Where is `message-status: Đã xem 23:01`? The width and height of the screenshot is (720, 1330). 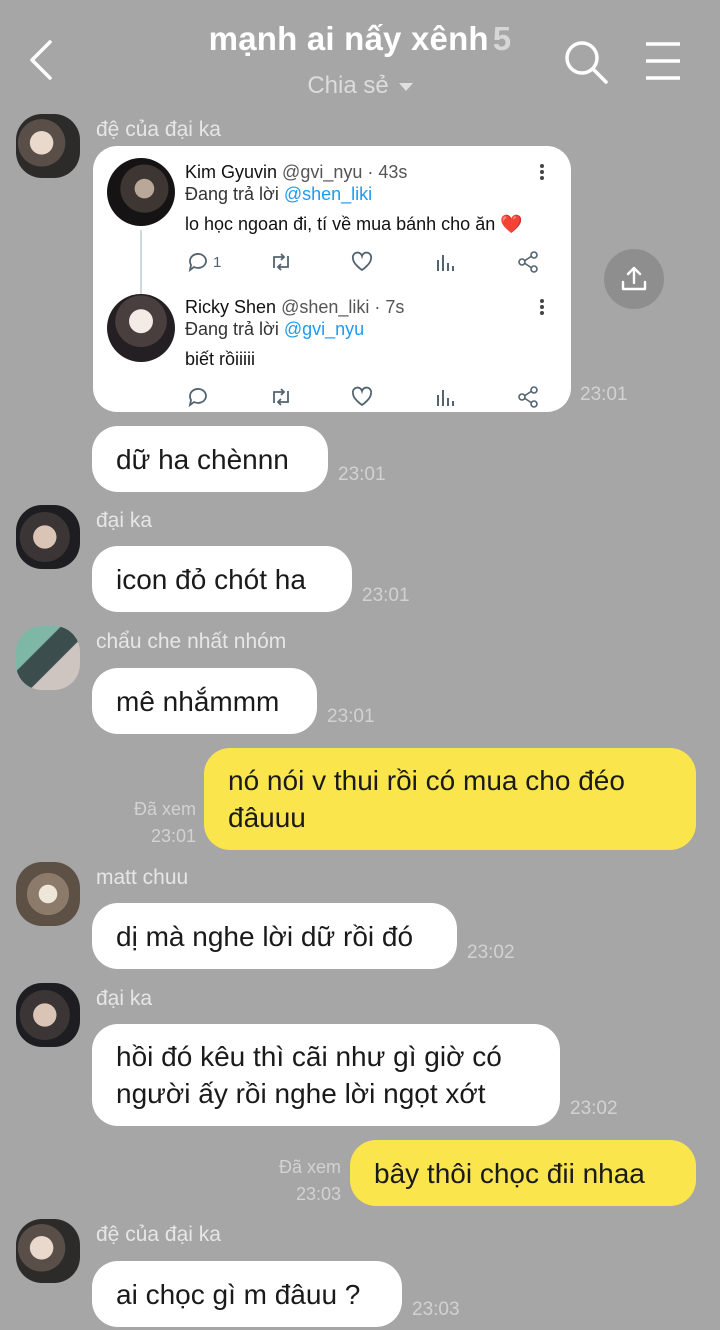 message-status: Đã xem 23:01 is located at coordinates (153, 823).